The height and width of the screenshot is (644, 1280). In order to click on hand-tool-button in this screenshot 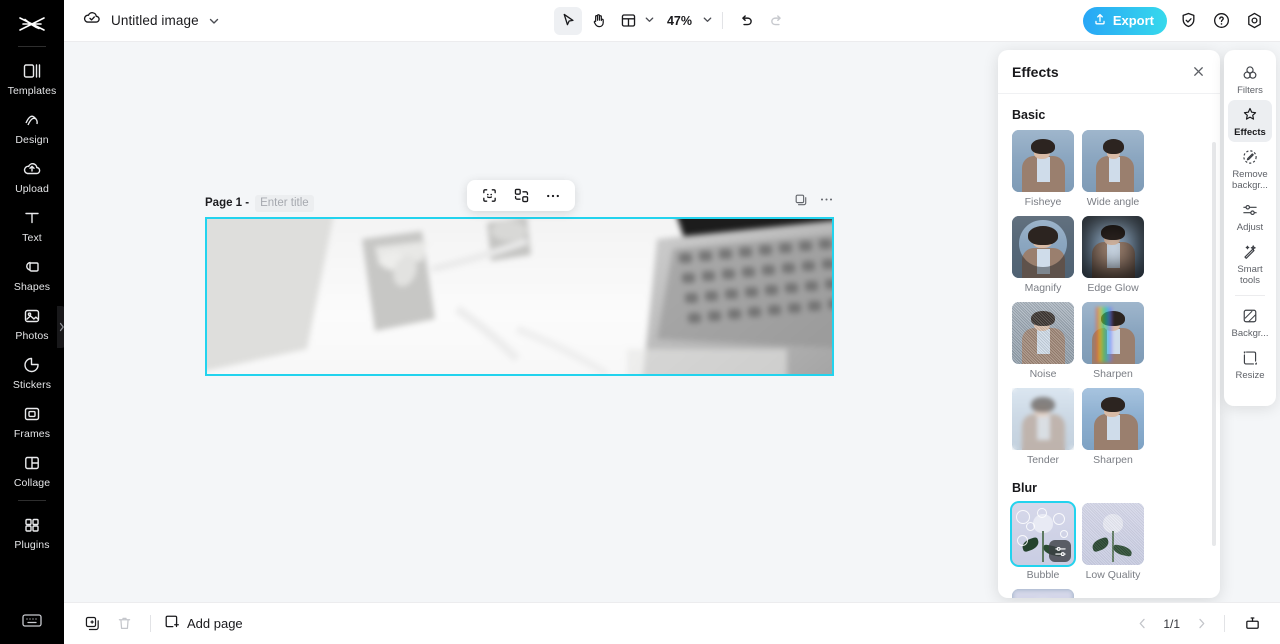, I will do `click(598, 21)`.